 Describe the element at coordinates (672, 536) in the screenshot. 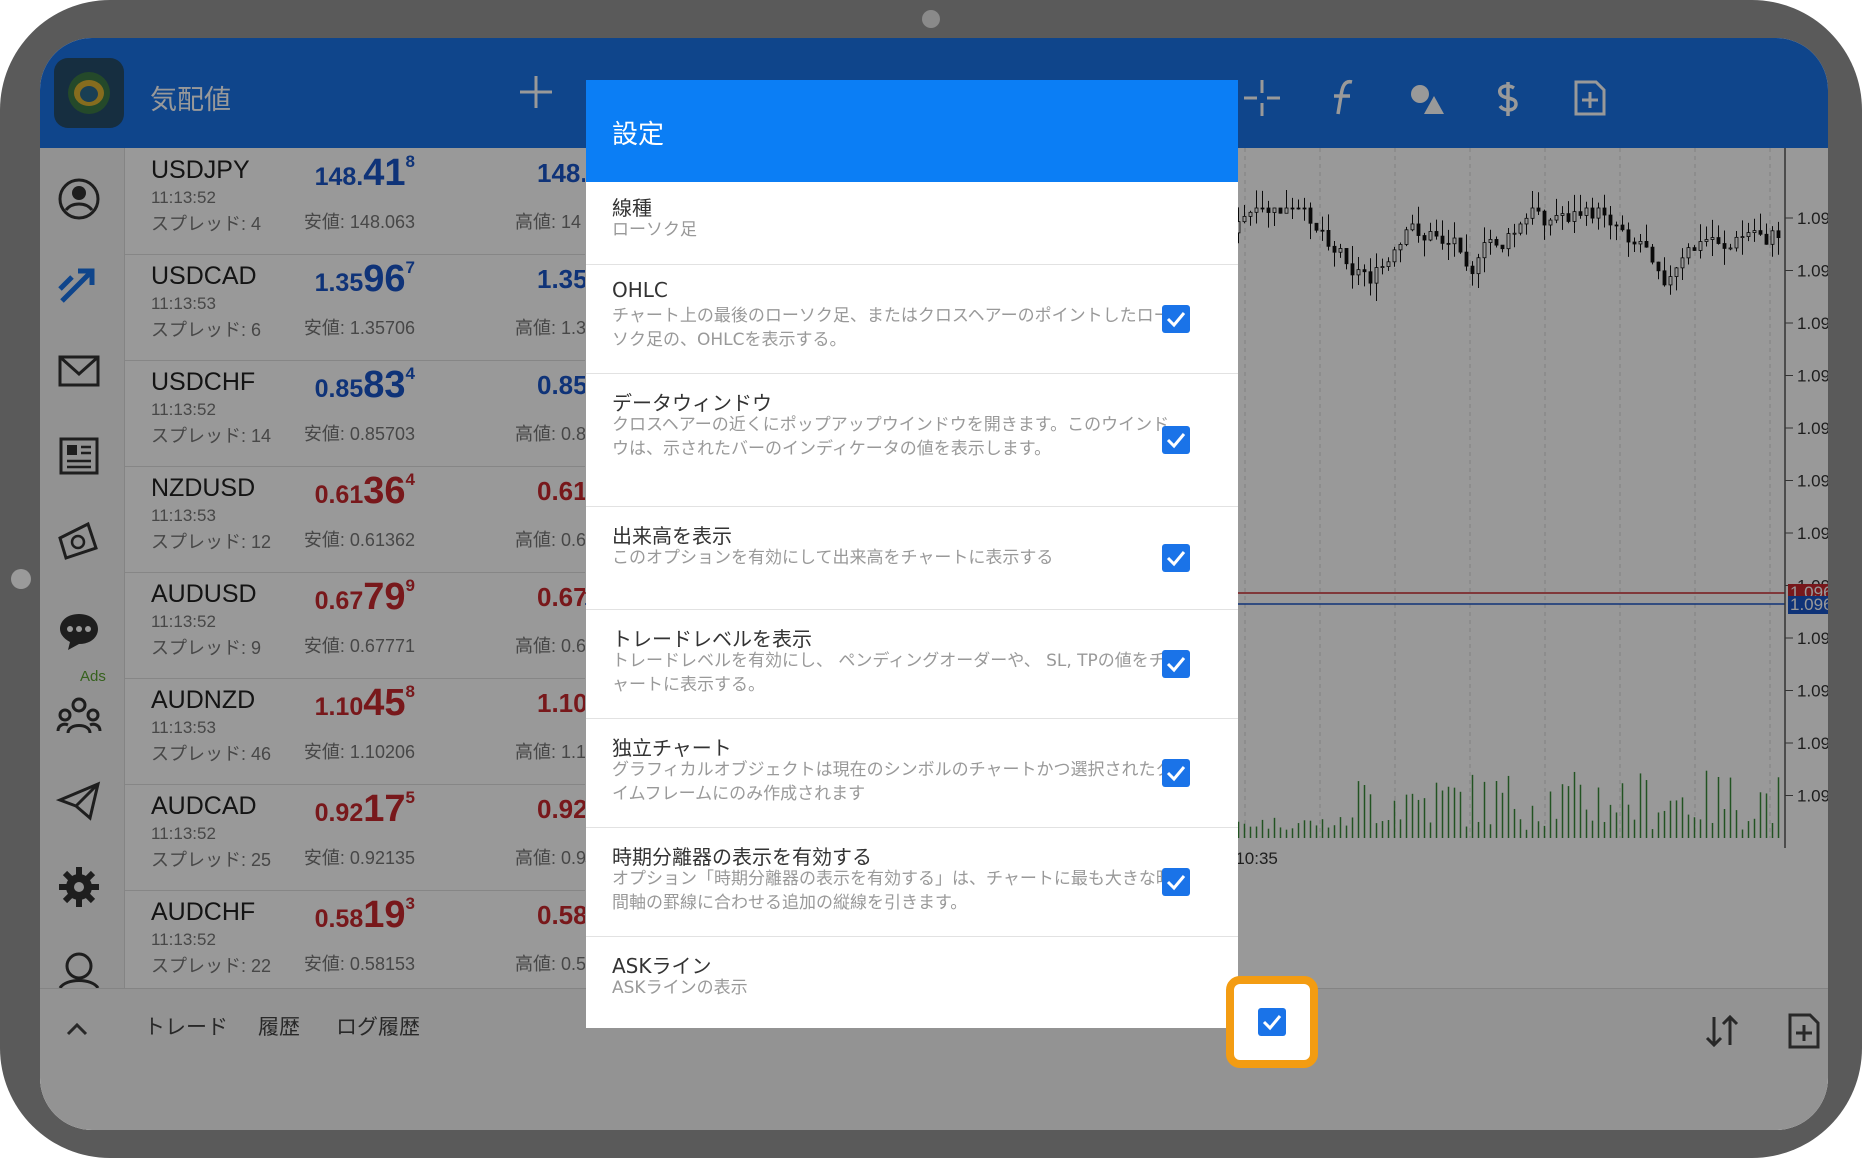

I see `option-title: 出来高を表示` at that location.